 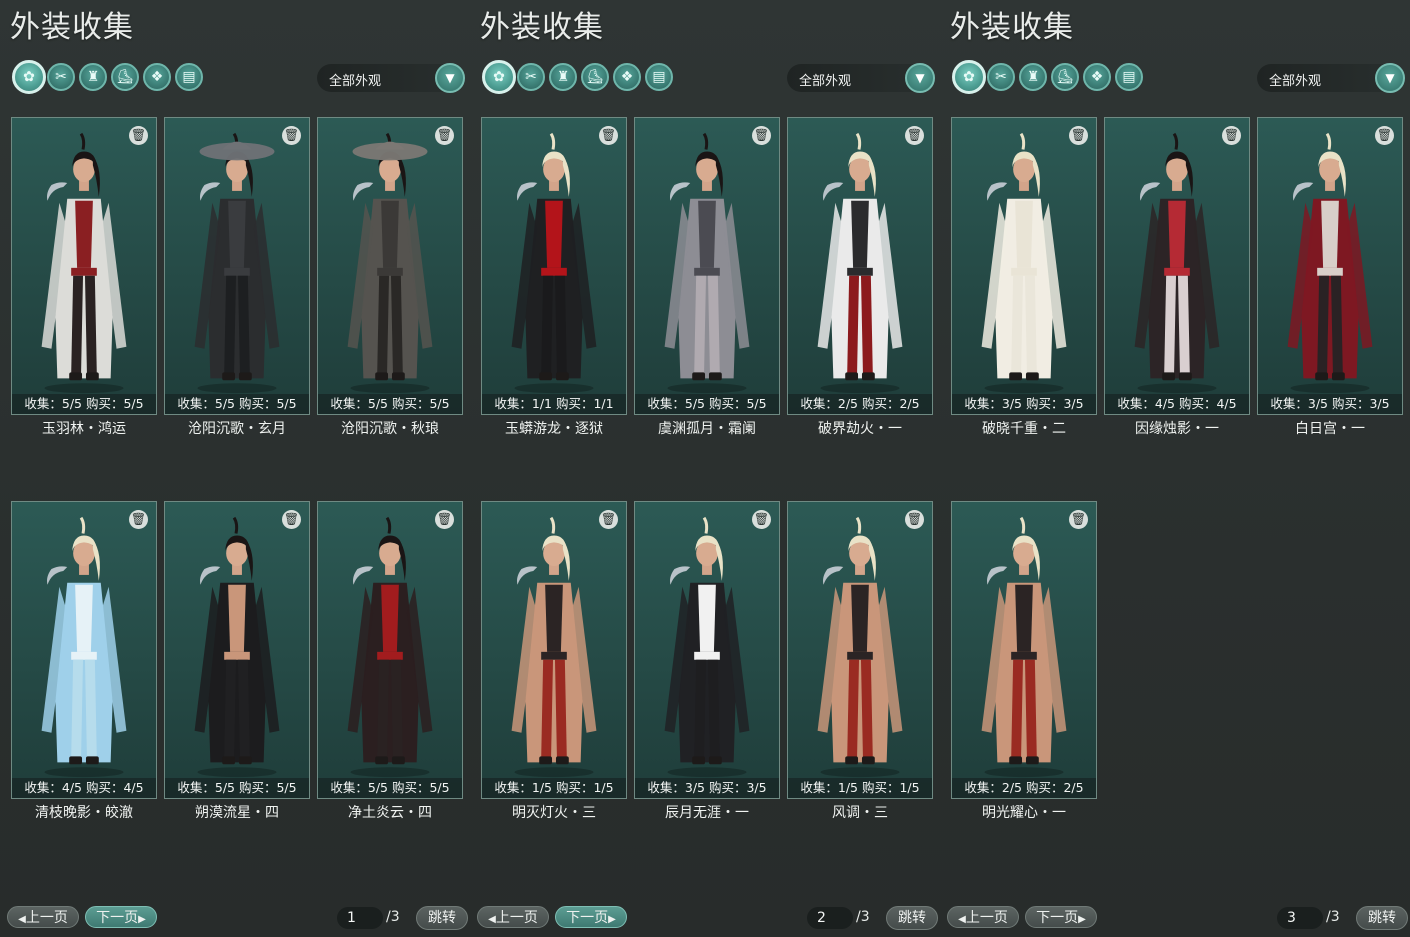 What do you see at coordinates (84, 429) in the screenshot?
I see `outfit-name: 玉羽林・鸿运` at bounding box center [84, 429].